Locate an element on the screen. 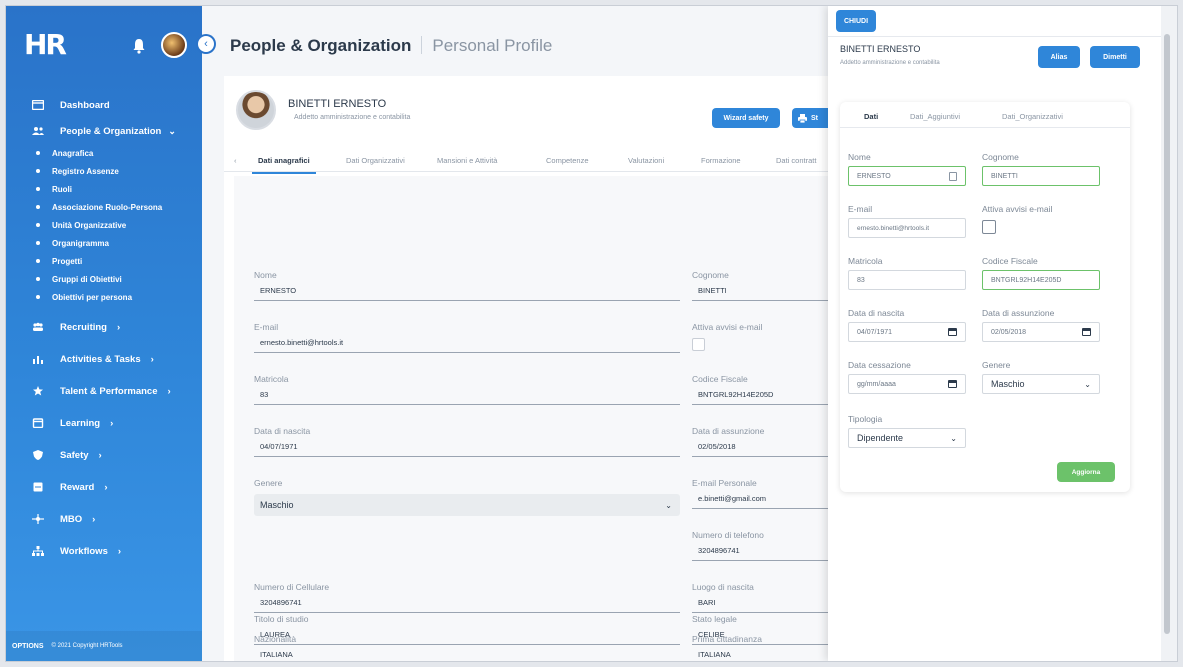  submenu-item: Unità Organizzative is located at coordinates (104, 225).